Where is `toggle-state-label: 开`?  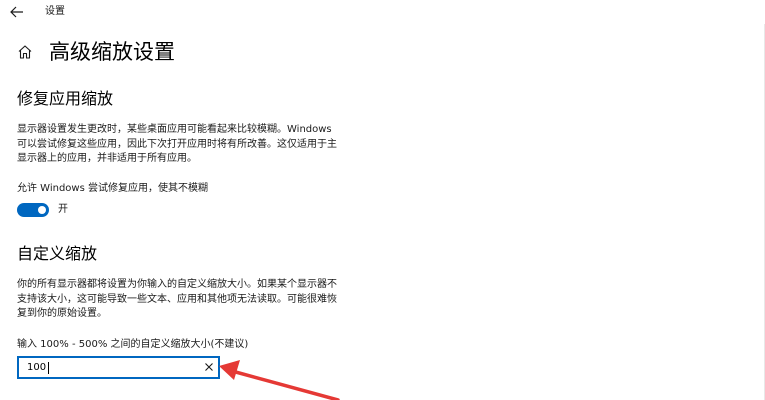 toggle-state-label: 开 is located at coordinates (63, 209).